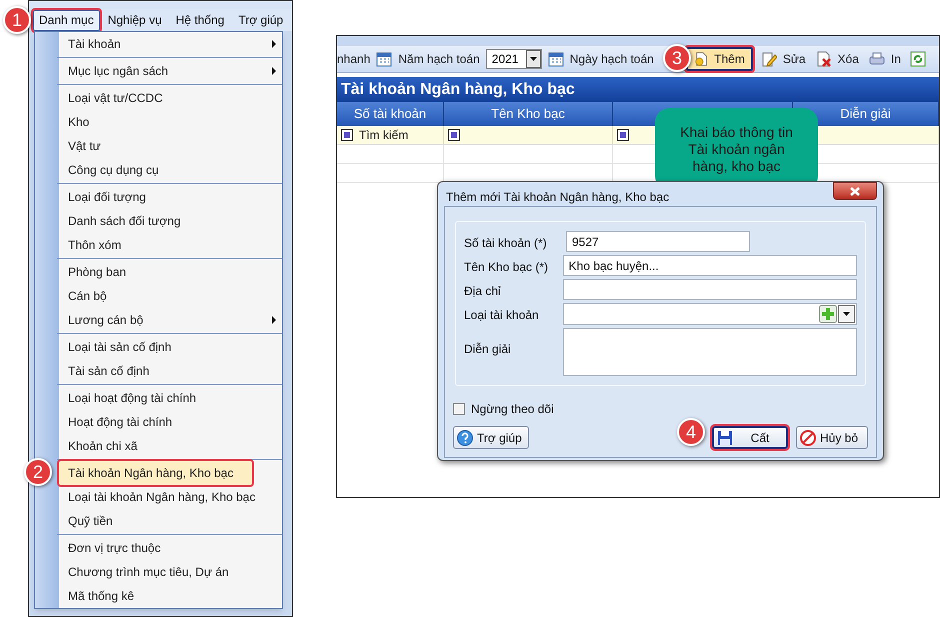 The image size is (940, 617). What do you see at coordinates (876, 59) in the screenshot?
I see `printer-icon` at bounding box center [876, 59].